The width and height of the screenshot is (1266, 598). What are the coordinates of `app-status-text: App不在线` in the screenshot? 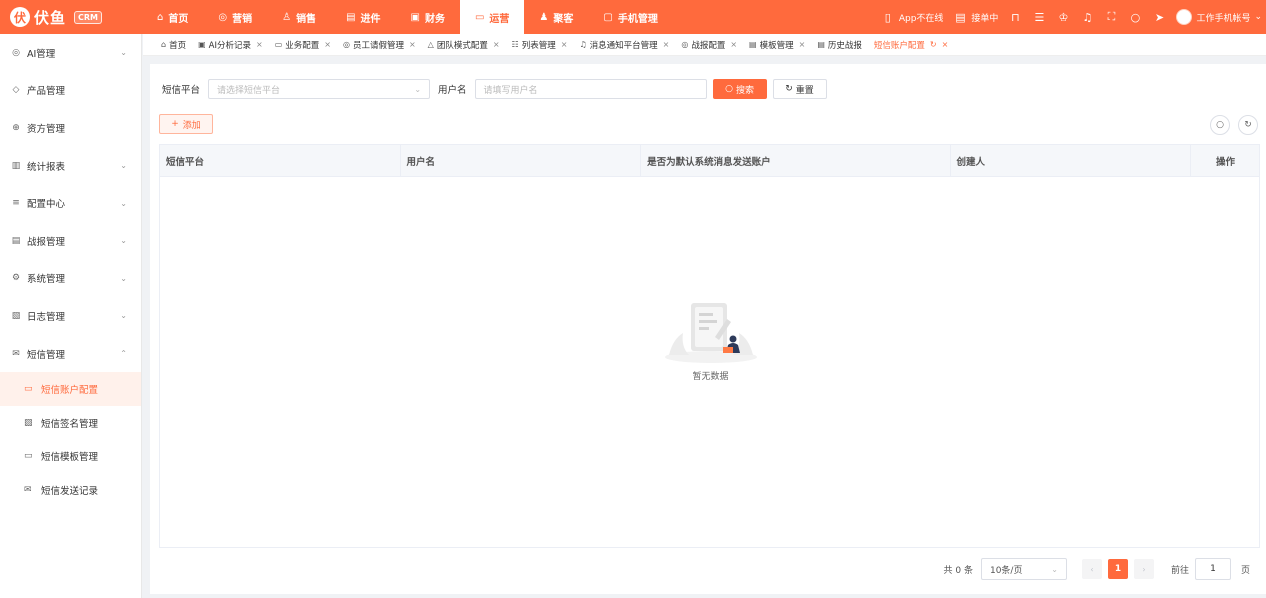 It's located at (921, 18).